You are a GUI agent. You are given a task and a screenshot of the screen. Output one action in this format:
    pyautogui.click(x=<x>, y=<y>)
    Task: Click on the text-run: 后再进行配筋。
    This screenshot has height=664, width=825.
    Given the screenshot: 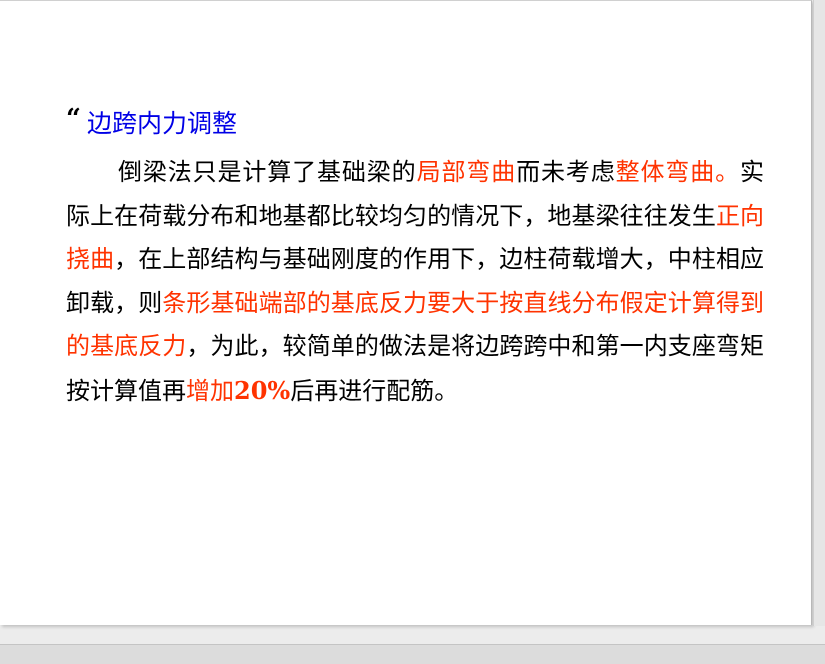 What is the action you would take?
    pyautogui.click(x=374, y=390)
    